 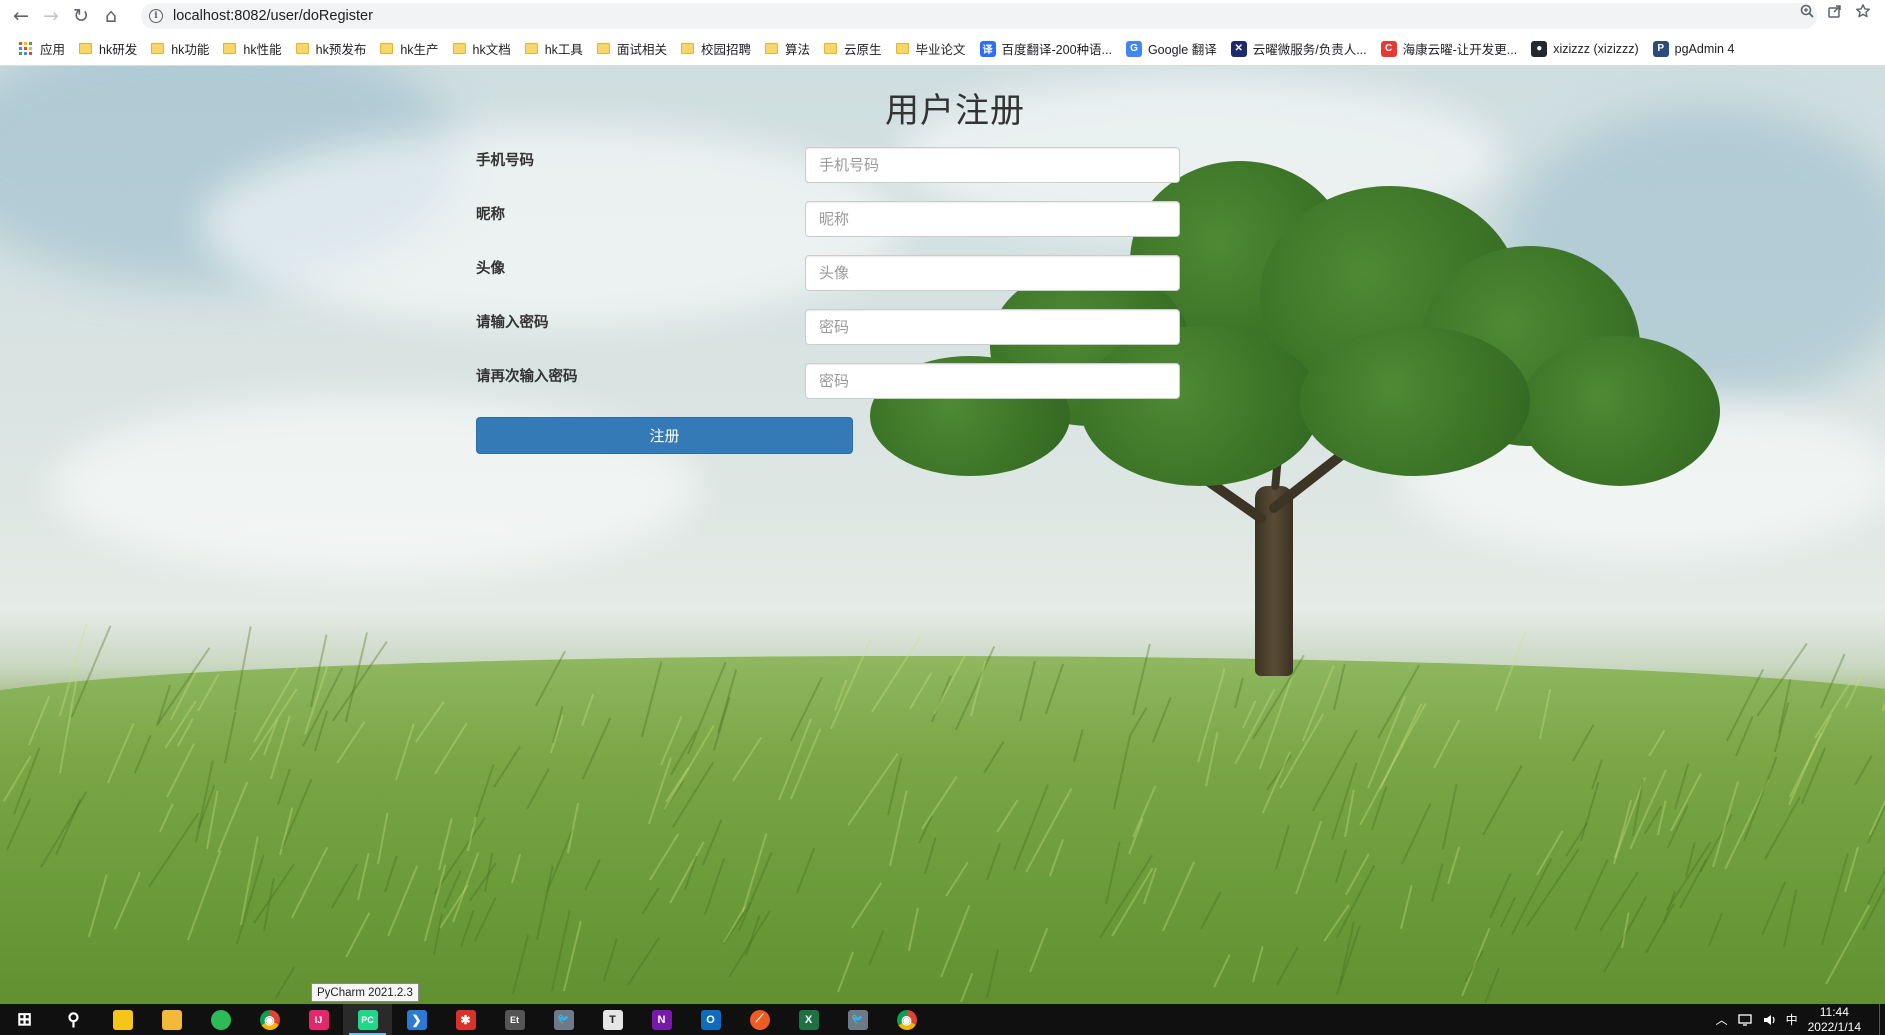 What do you see at coordinates (987, 48) in the screenshot?
I see `baidu-translate-icon: 译` at bounding box center [987, 48].